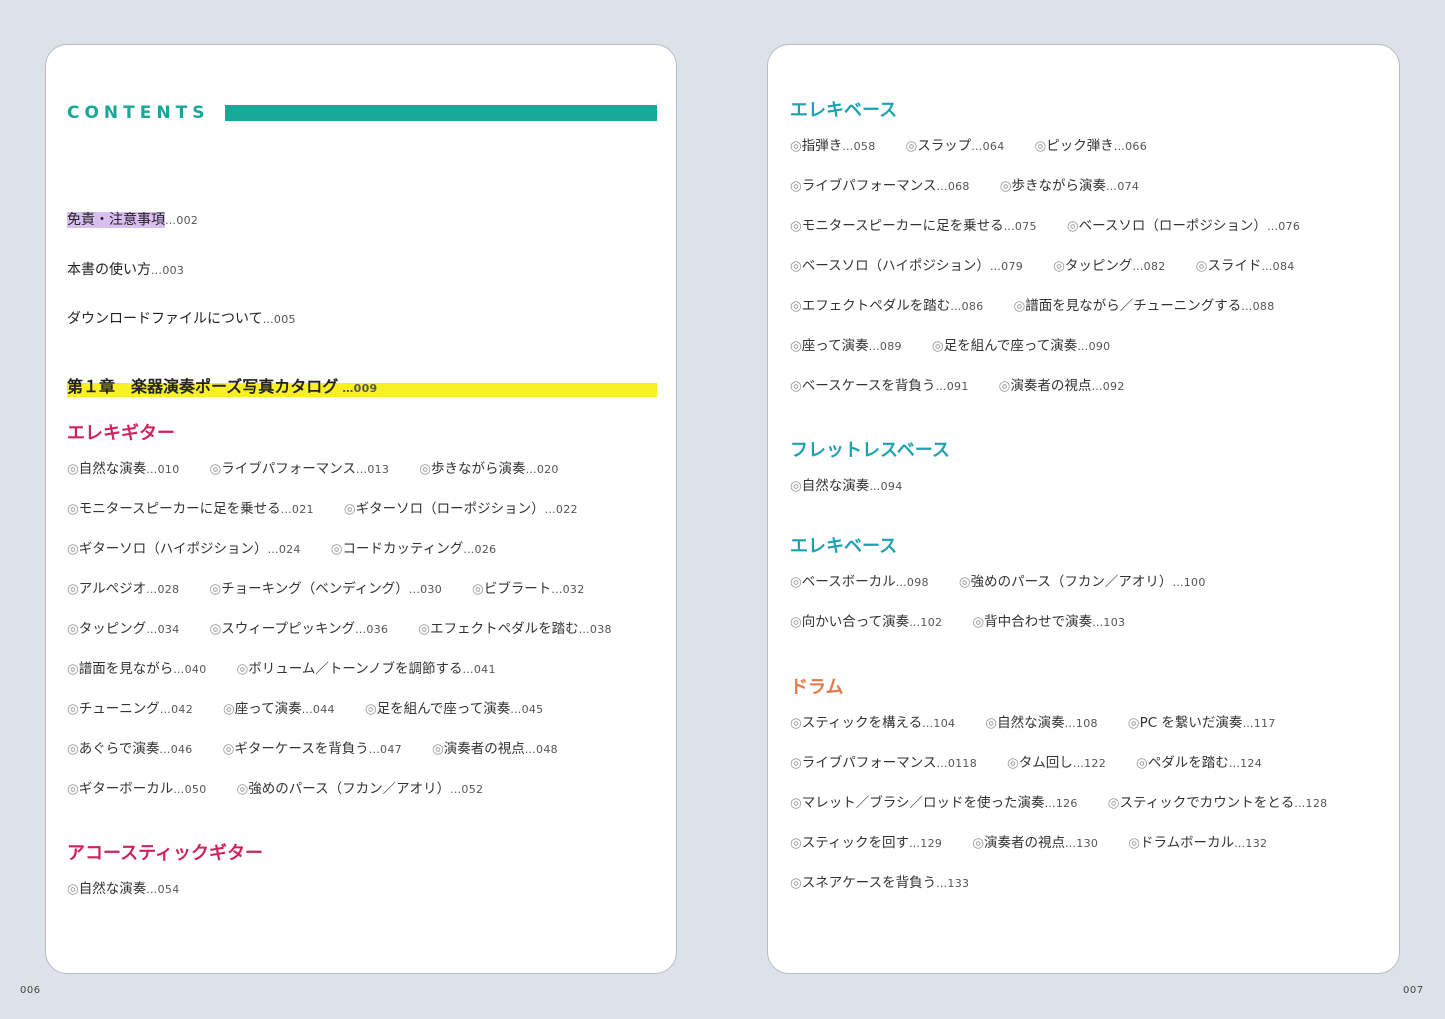  I want to click on toc-item-label: ボリューム／トーンノブを調節する, so click(355, 669).